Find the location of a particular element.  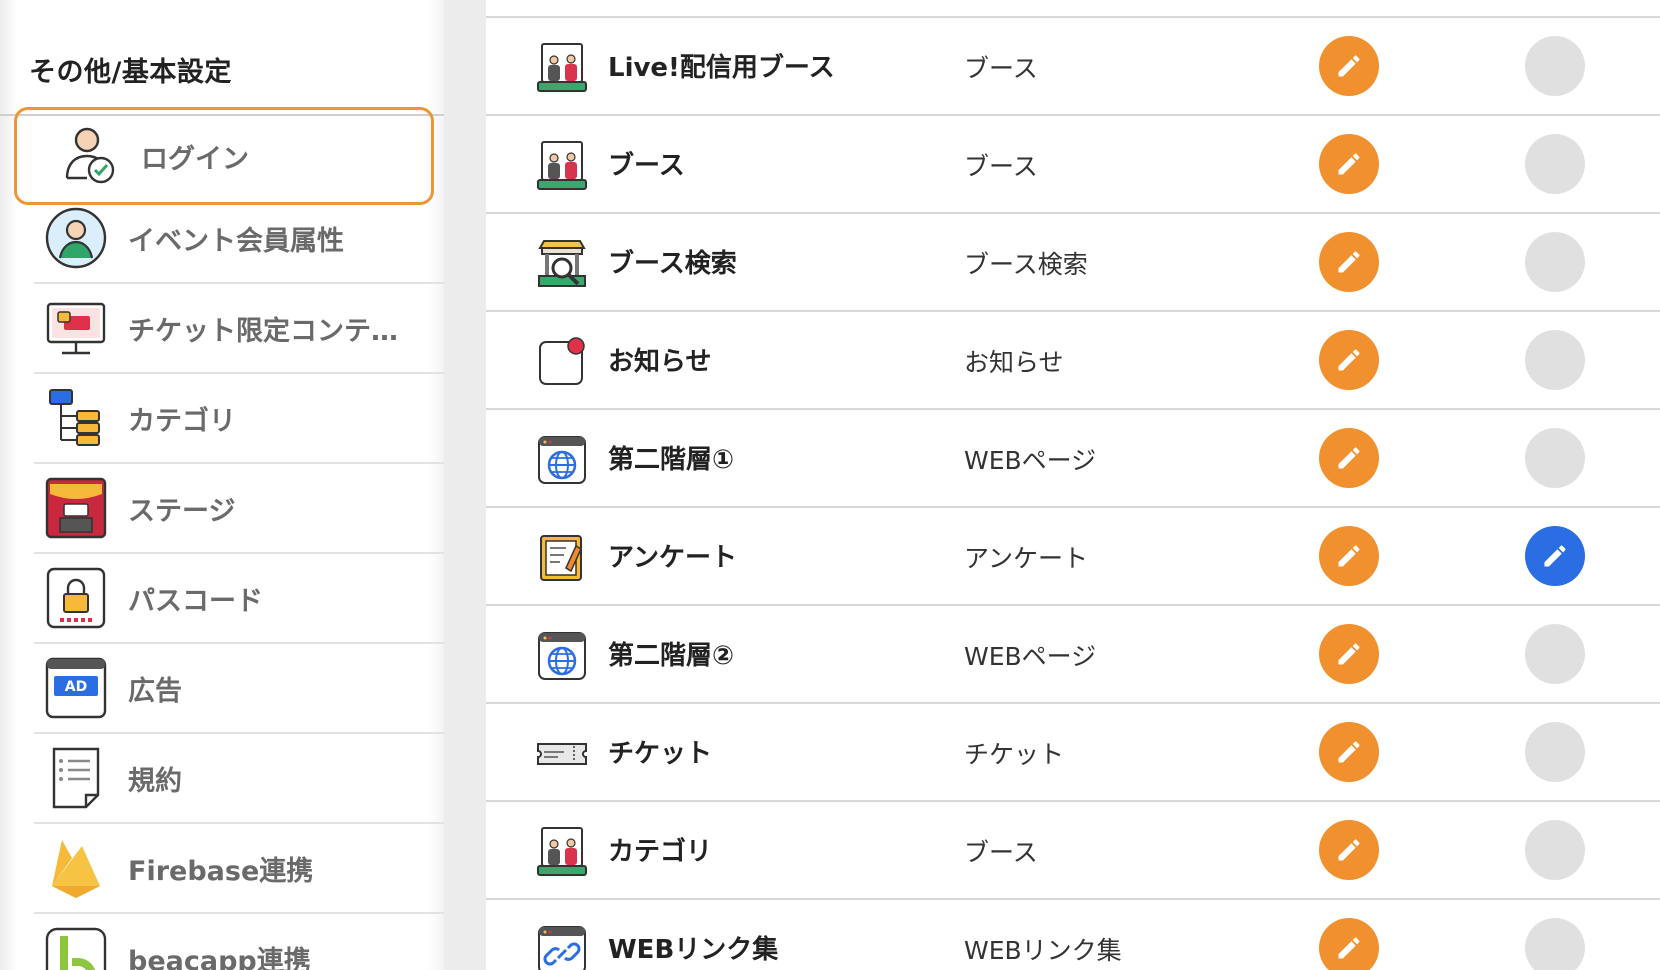

sidebar-item-label: ステージ is located at coordinates (182, 511).